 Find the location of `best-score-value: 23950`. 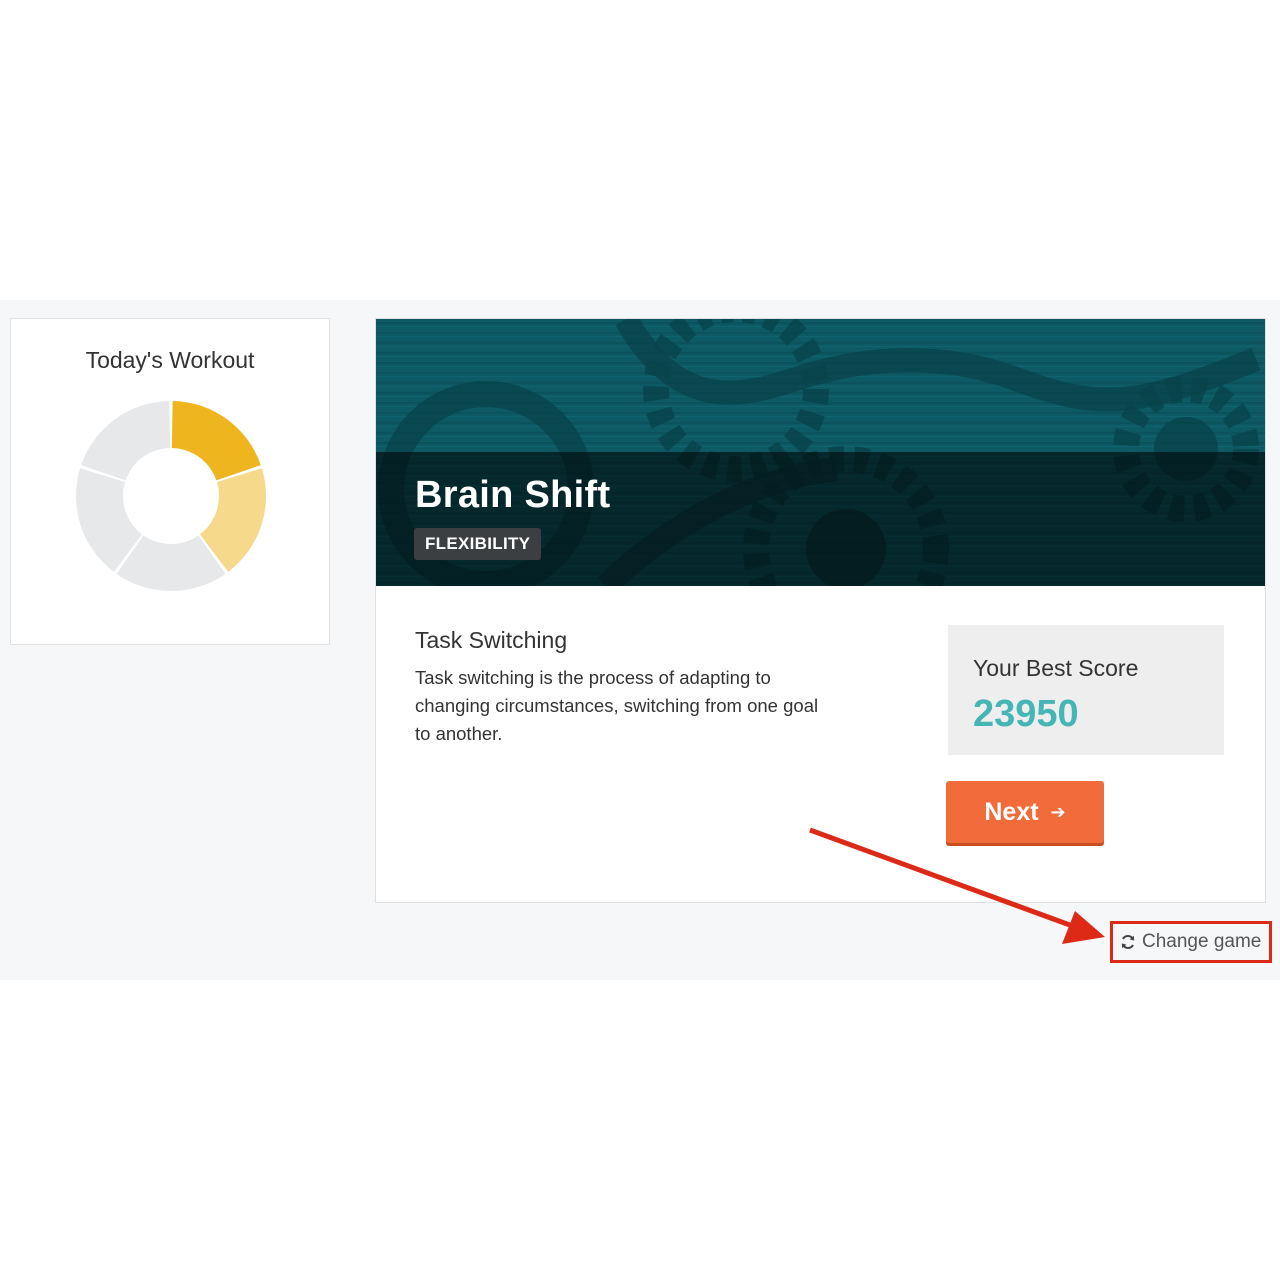

best-score-value: 23950 is located at coordinates (1026, 714).